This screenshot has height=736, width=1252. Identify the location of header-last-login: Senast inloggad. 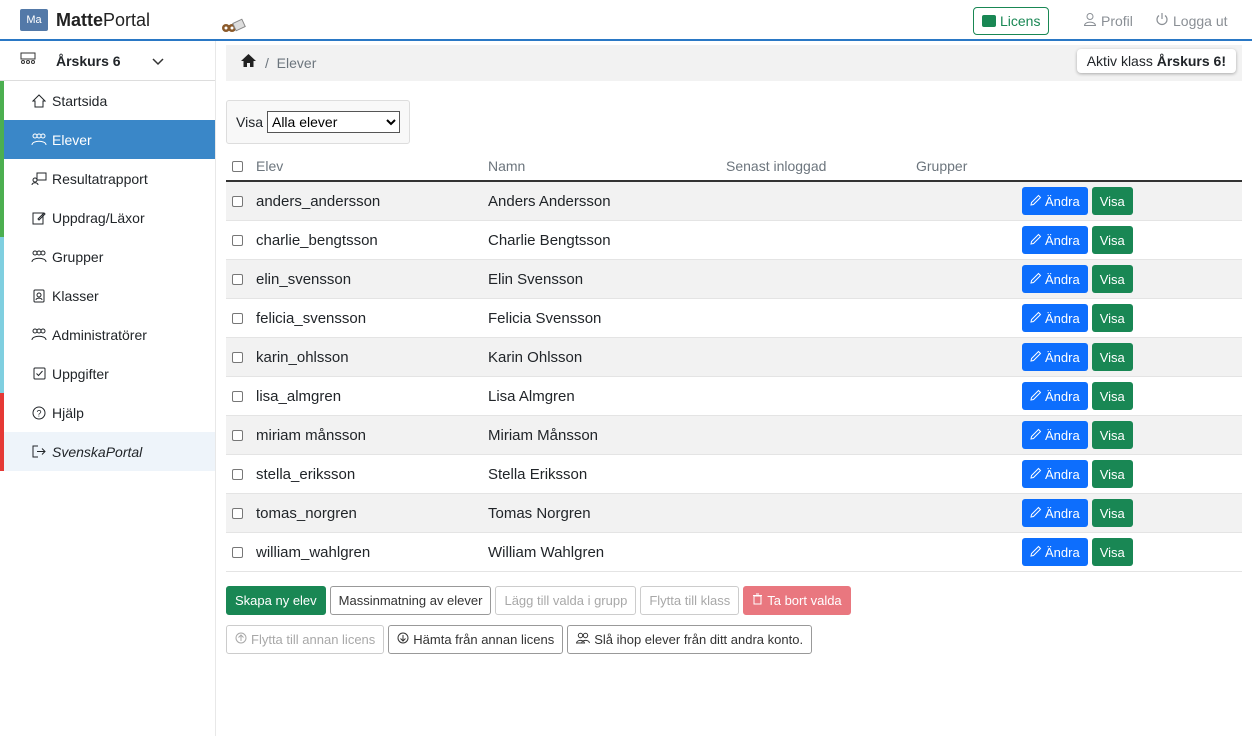
(821, 166).